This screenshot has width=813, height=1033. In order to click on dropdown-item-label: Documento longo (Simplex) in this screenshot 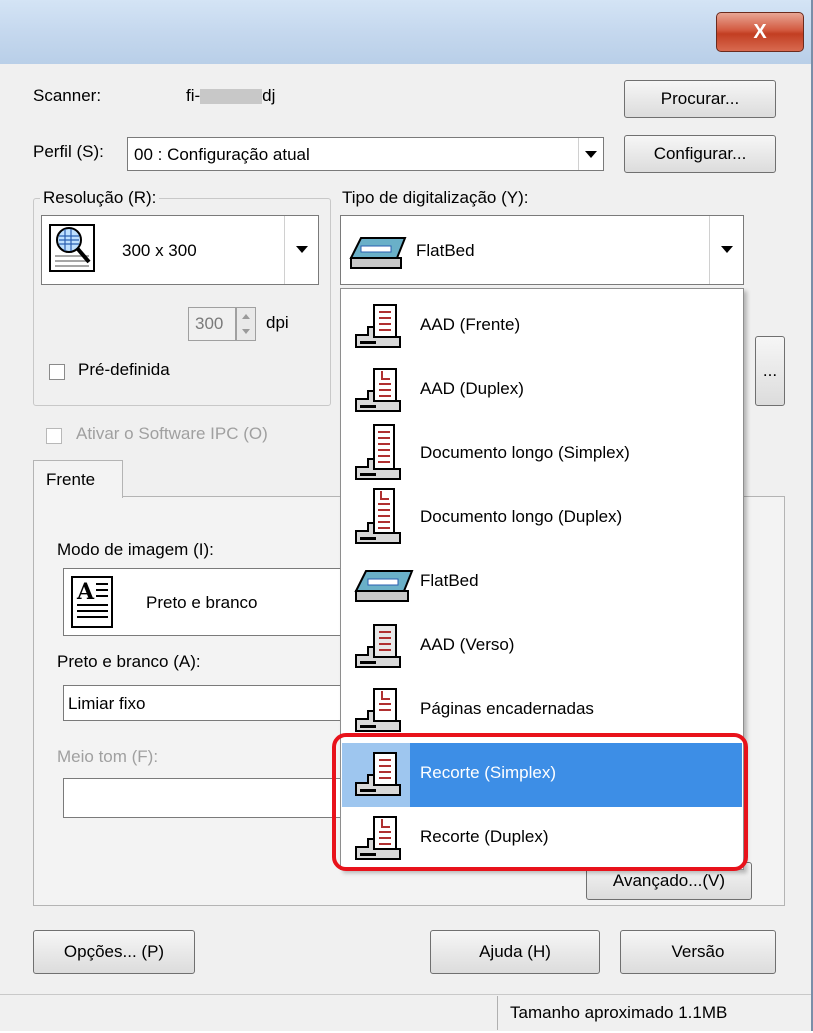, I will do `click(525, 452)`.